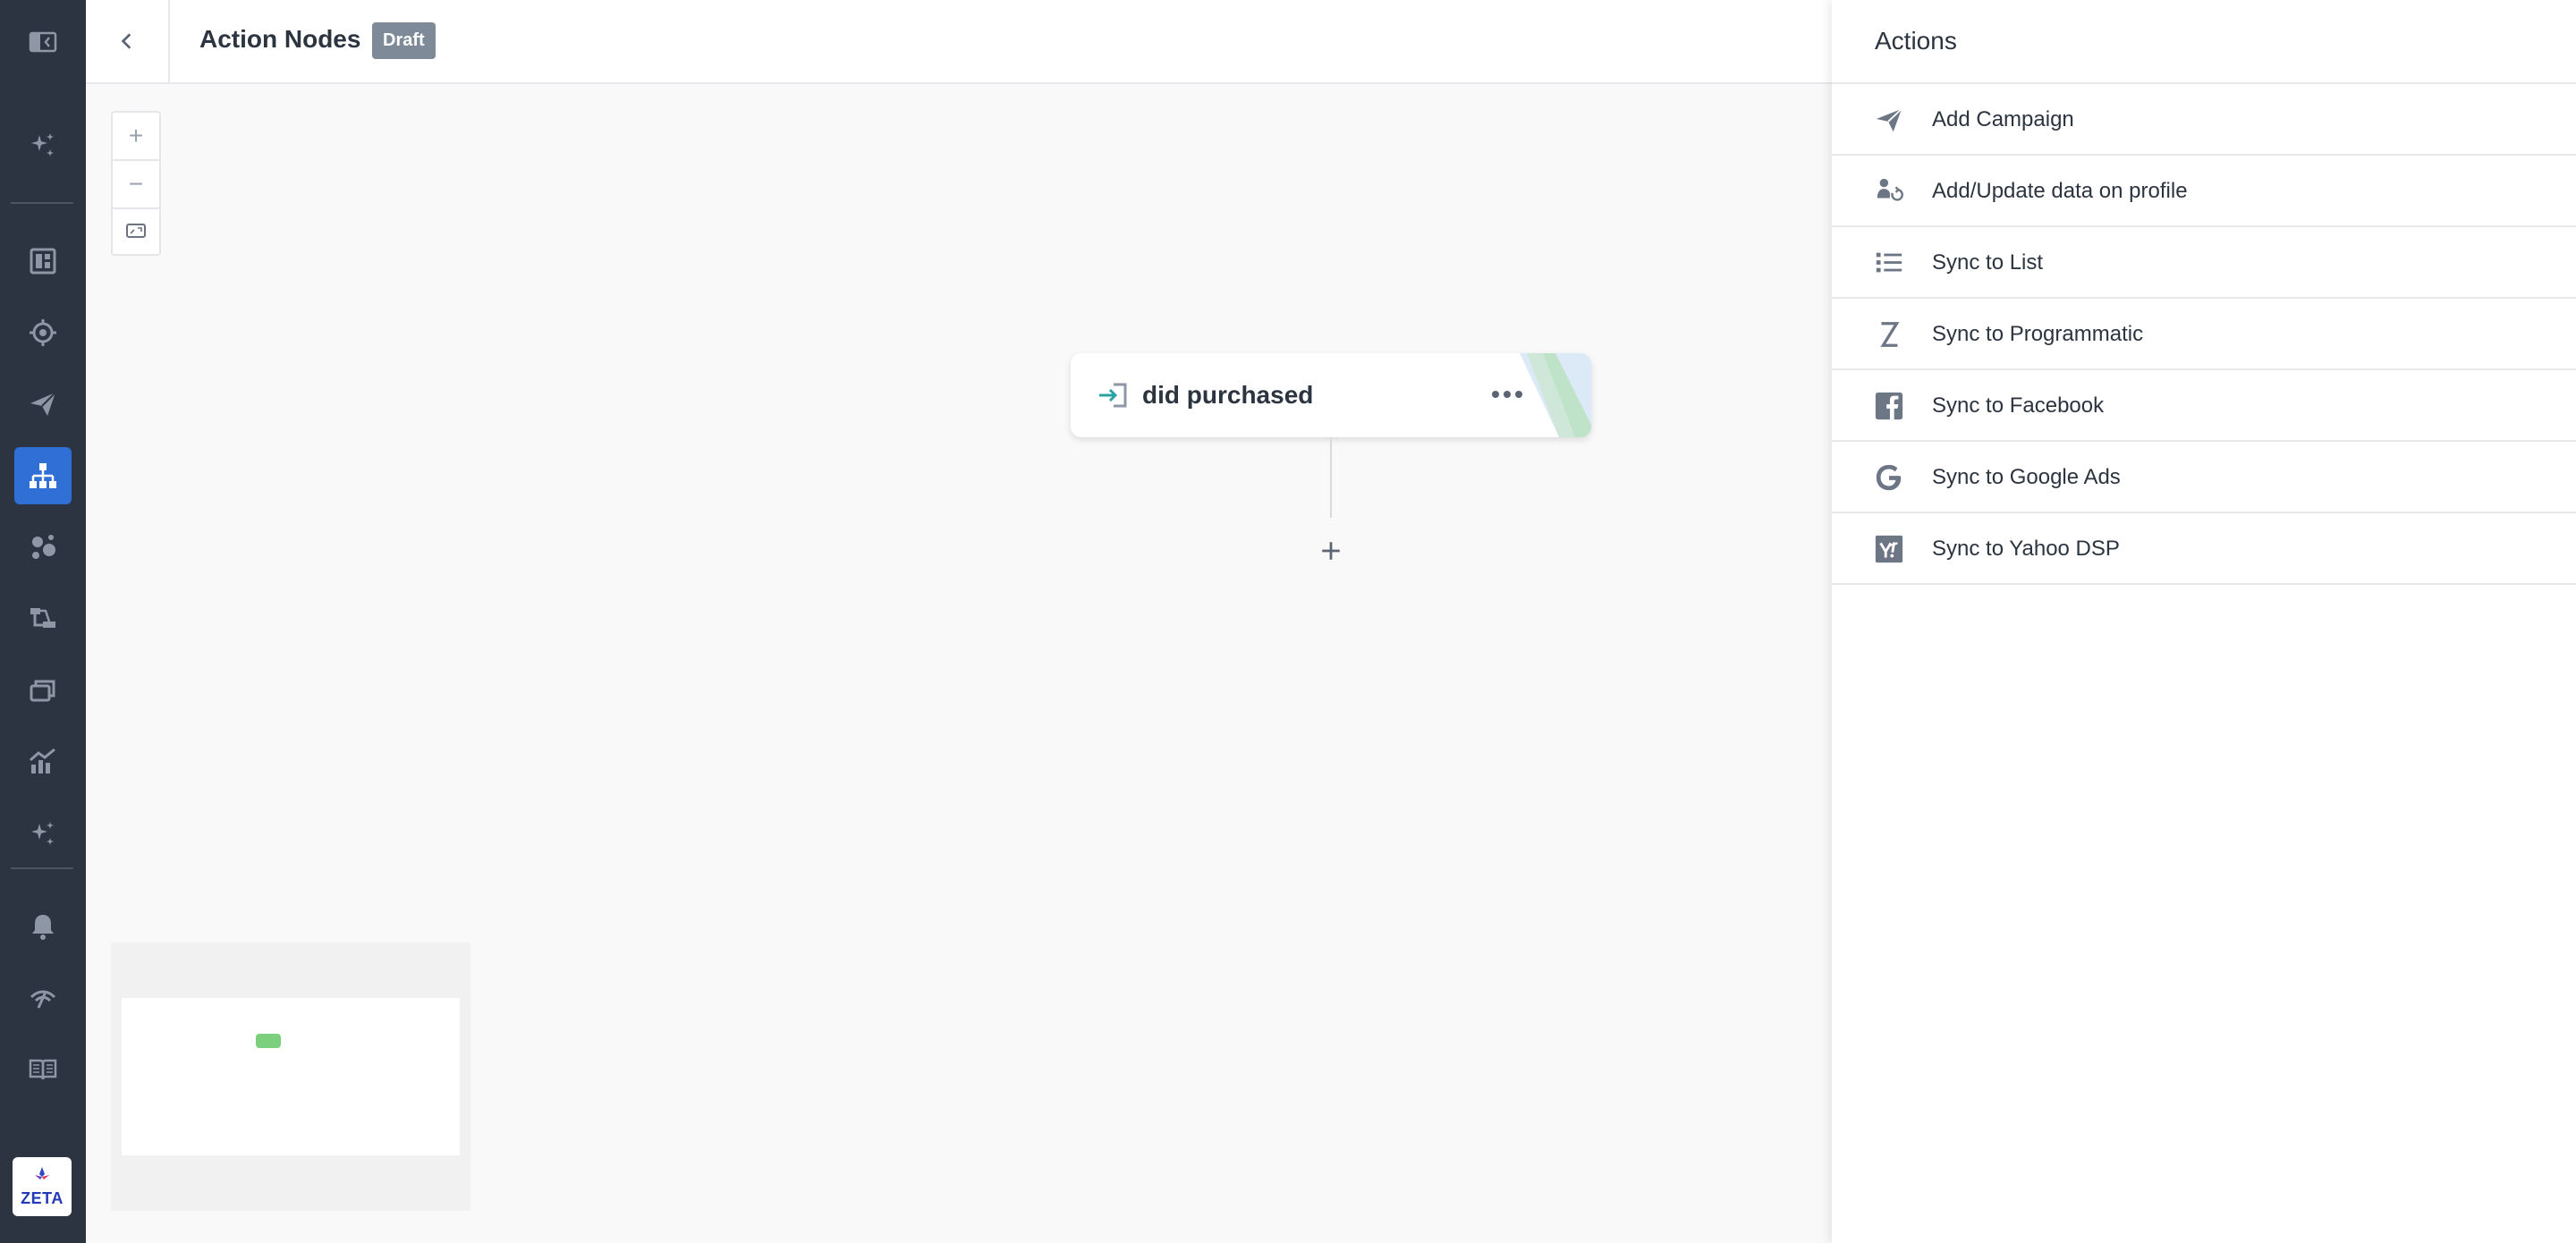  Describe the element at coordinates (2003, 119) in the screenshot. I see `action-label: Add Campaign` at that location.